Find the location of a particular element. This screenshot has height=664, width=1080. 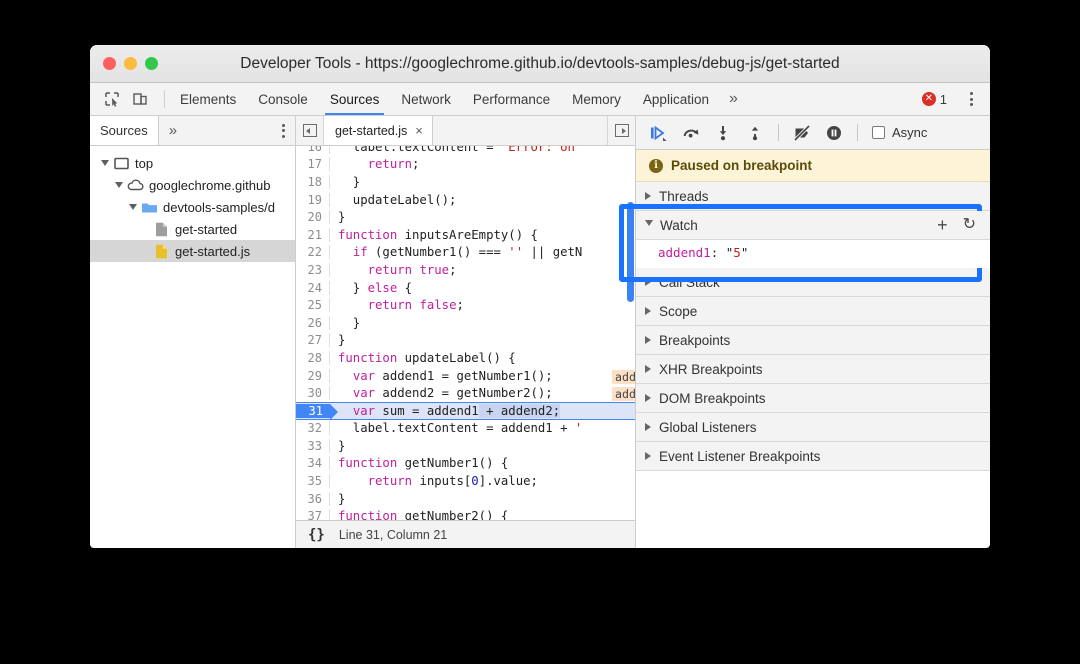

line-number: 37 is located at coordinates (313, 514).